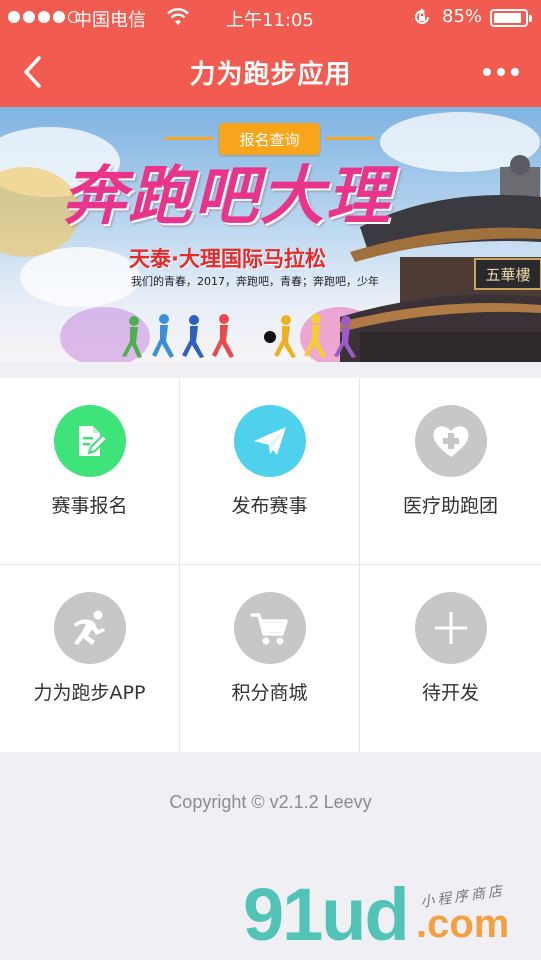  I want to click on grid-item-label: 赛事报名, so click(89, 506).